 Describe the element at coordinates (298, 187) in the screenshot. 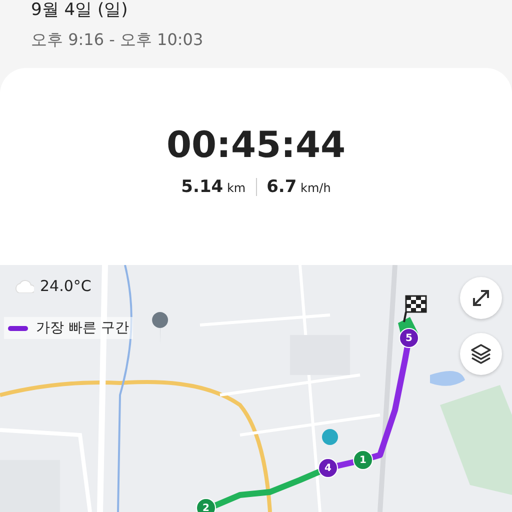

I see `speed-value: 6.7 km/h` at that location.